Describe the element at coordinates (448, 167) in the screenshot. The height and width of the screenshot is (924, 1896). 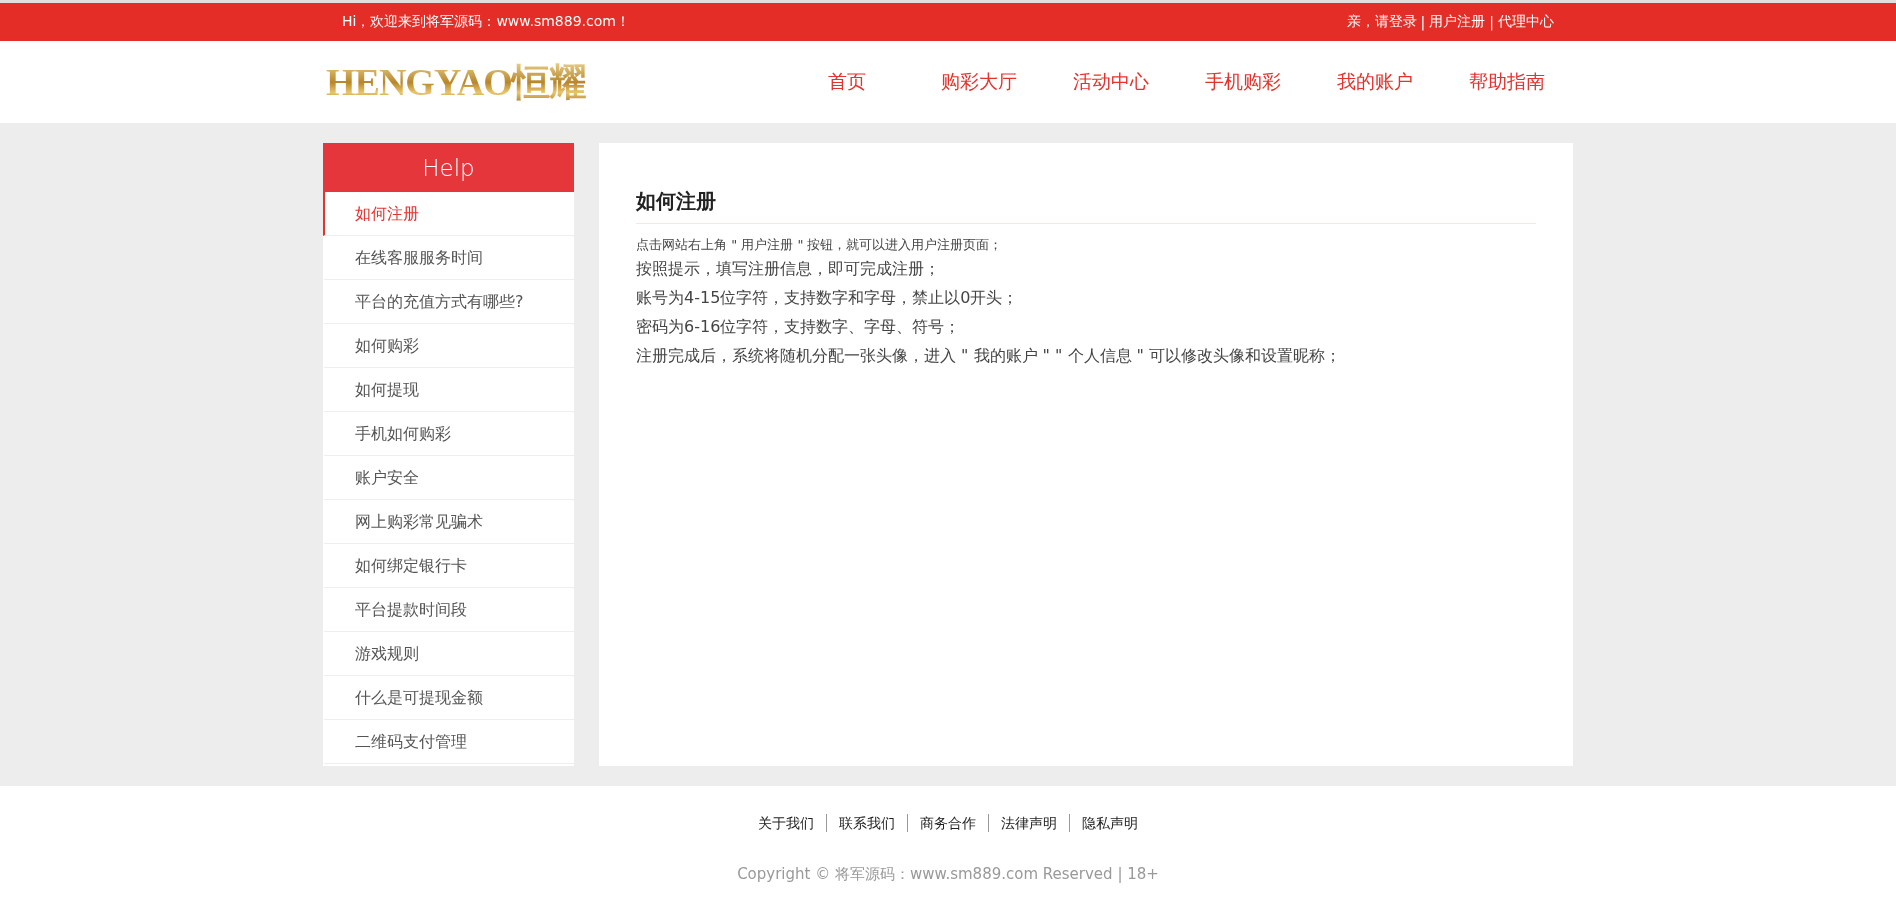
I see `sidebar-title: Help` at that location.